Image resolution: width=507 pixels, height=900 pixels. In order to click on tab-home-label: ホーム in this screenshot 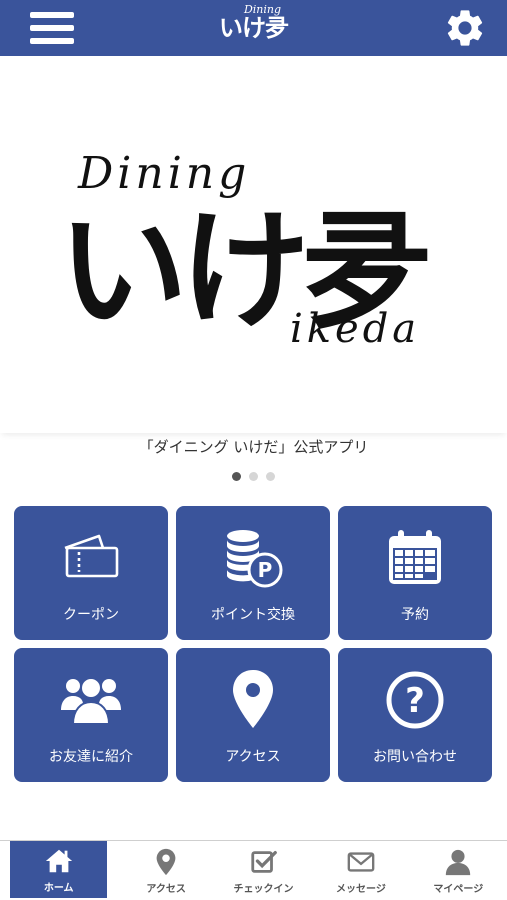, I will do `click(58, 888)`.